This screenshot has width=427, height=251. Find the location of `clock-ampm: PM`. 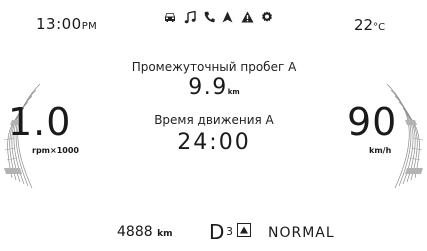

clock-ampm: PM is located at coordinates (89, 26).